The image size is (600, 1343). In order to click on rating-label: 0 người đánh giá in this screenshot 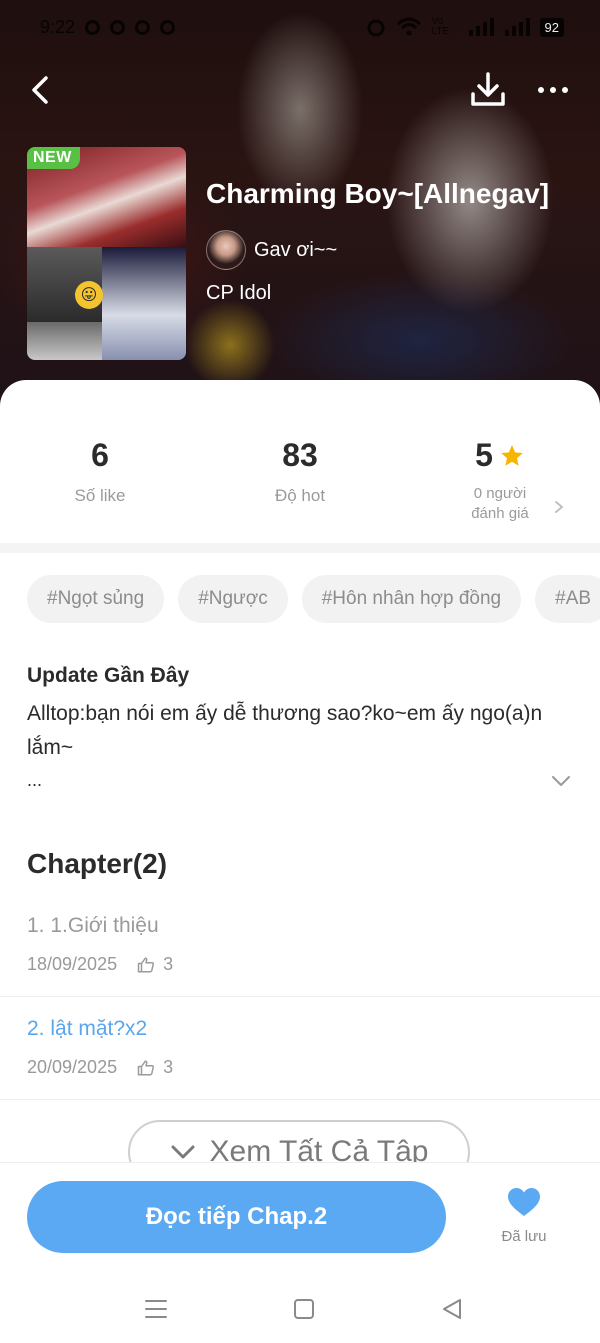, I will do `click(500, 504)`.